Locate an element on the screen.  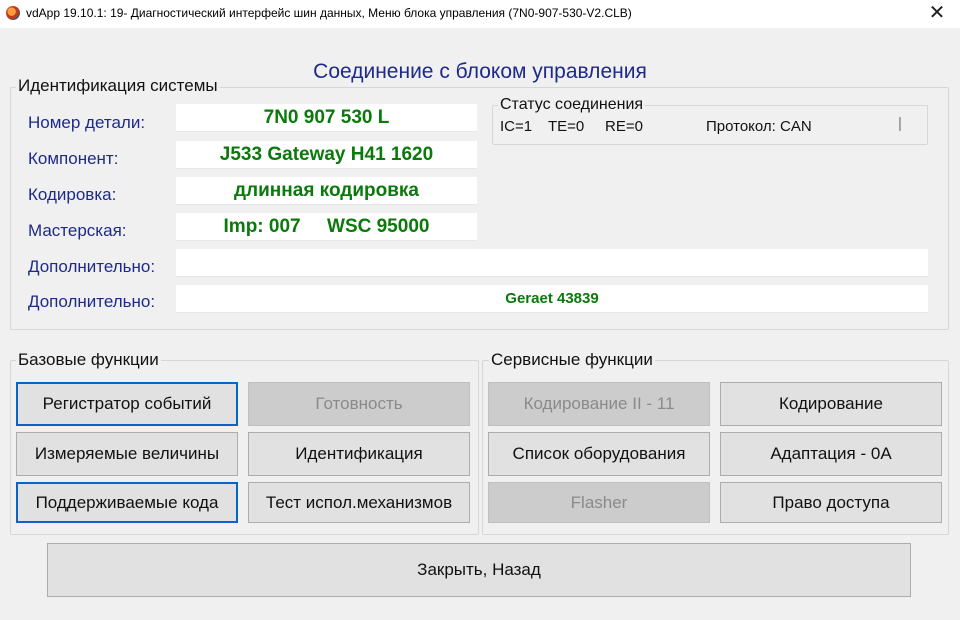
extra-1-value is located at coordinates (552, 263).